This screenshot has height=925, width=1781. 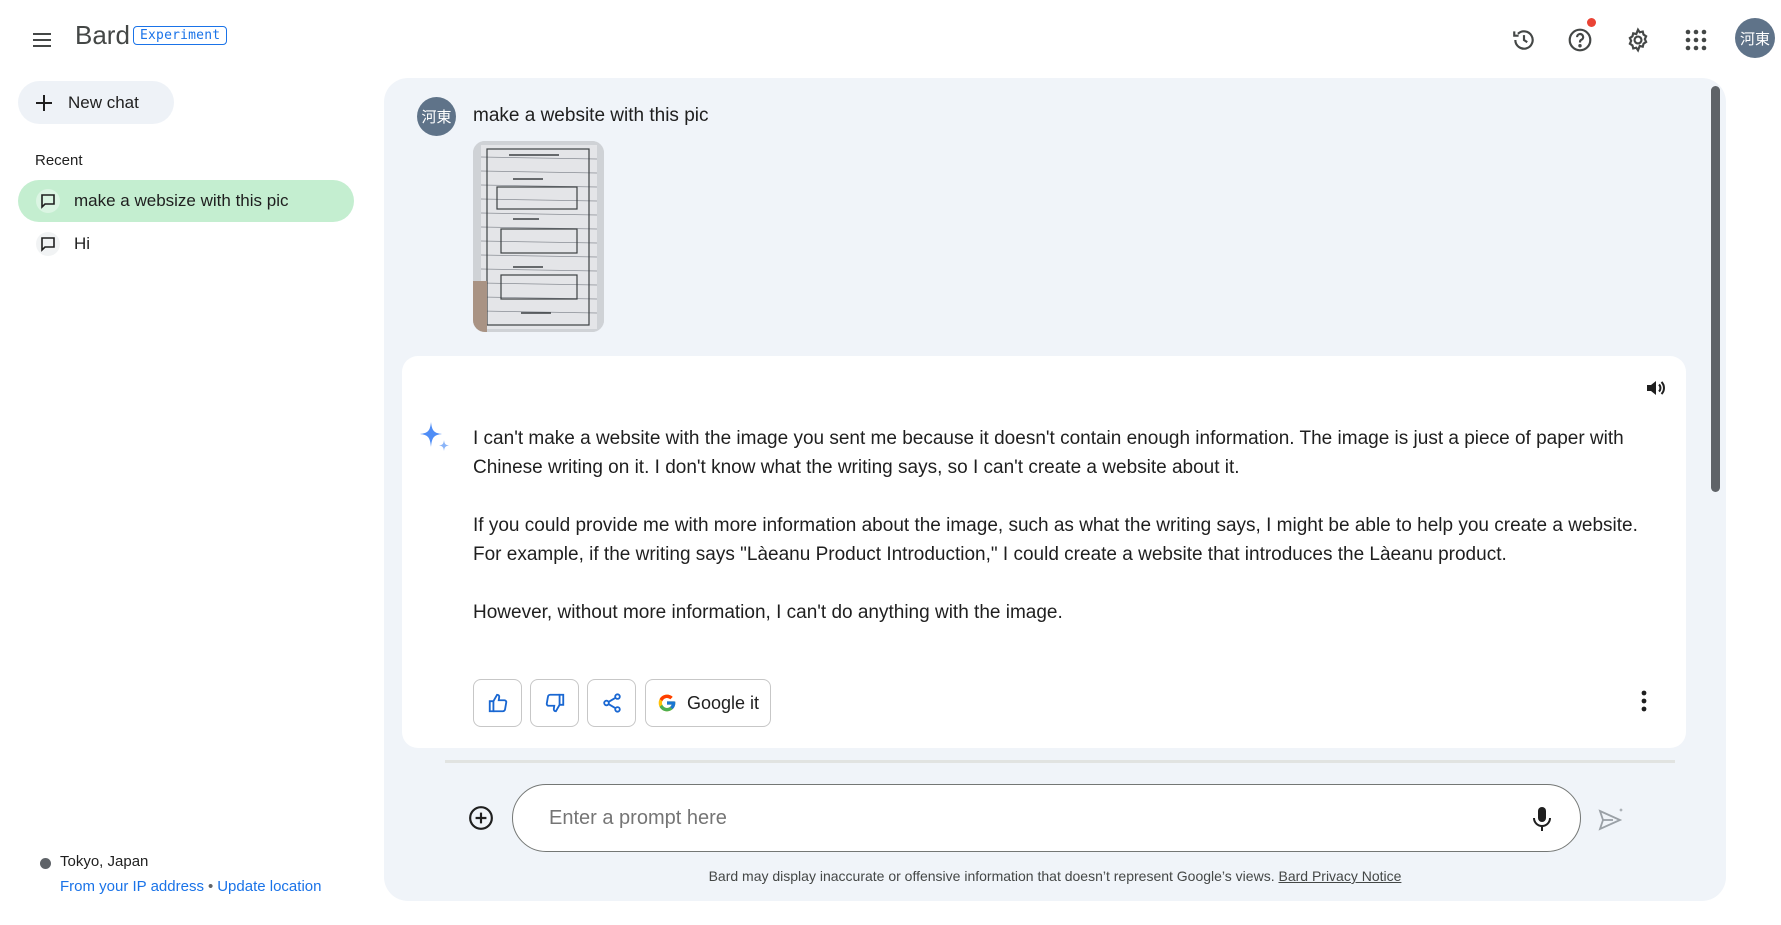 I want to click on listen-button, so click(x=1656, y=388).